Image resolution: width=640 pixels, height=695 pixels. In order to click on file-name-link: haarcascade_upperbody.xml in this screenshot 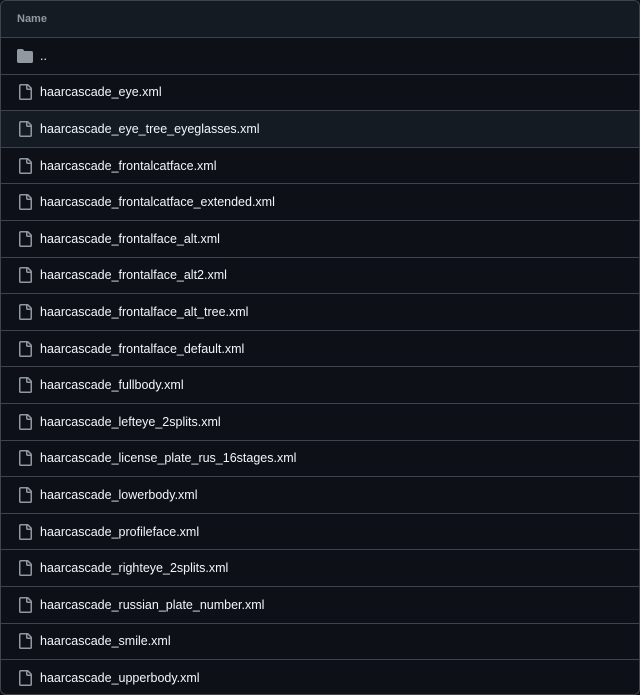, I will do `click(120, 678)`.